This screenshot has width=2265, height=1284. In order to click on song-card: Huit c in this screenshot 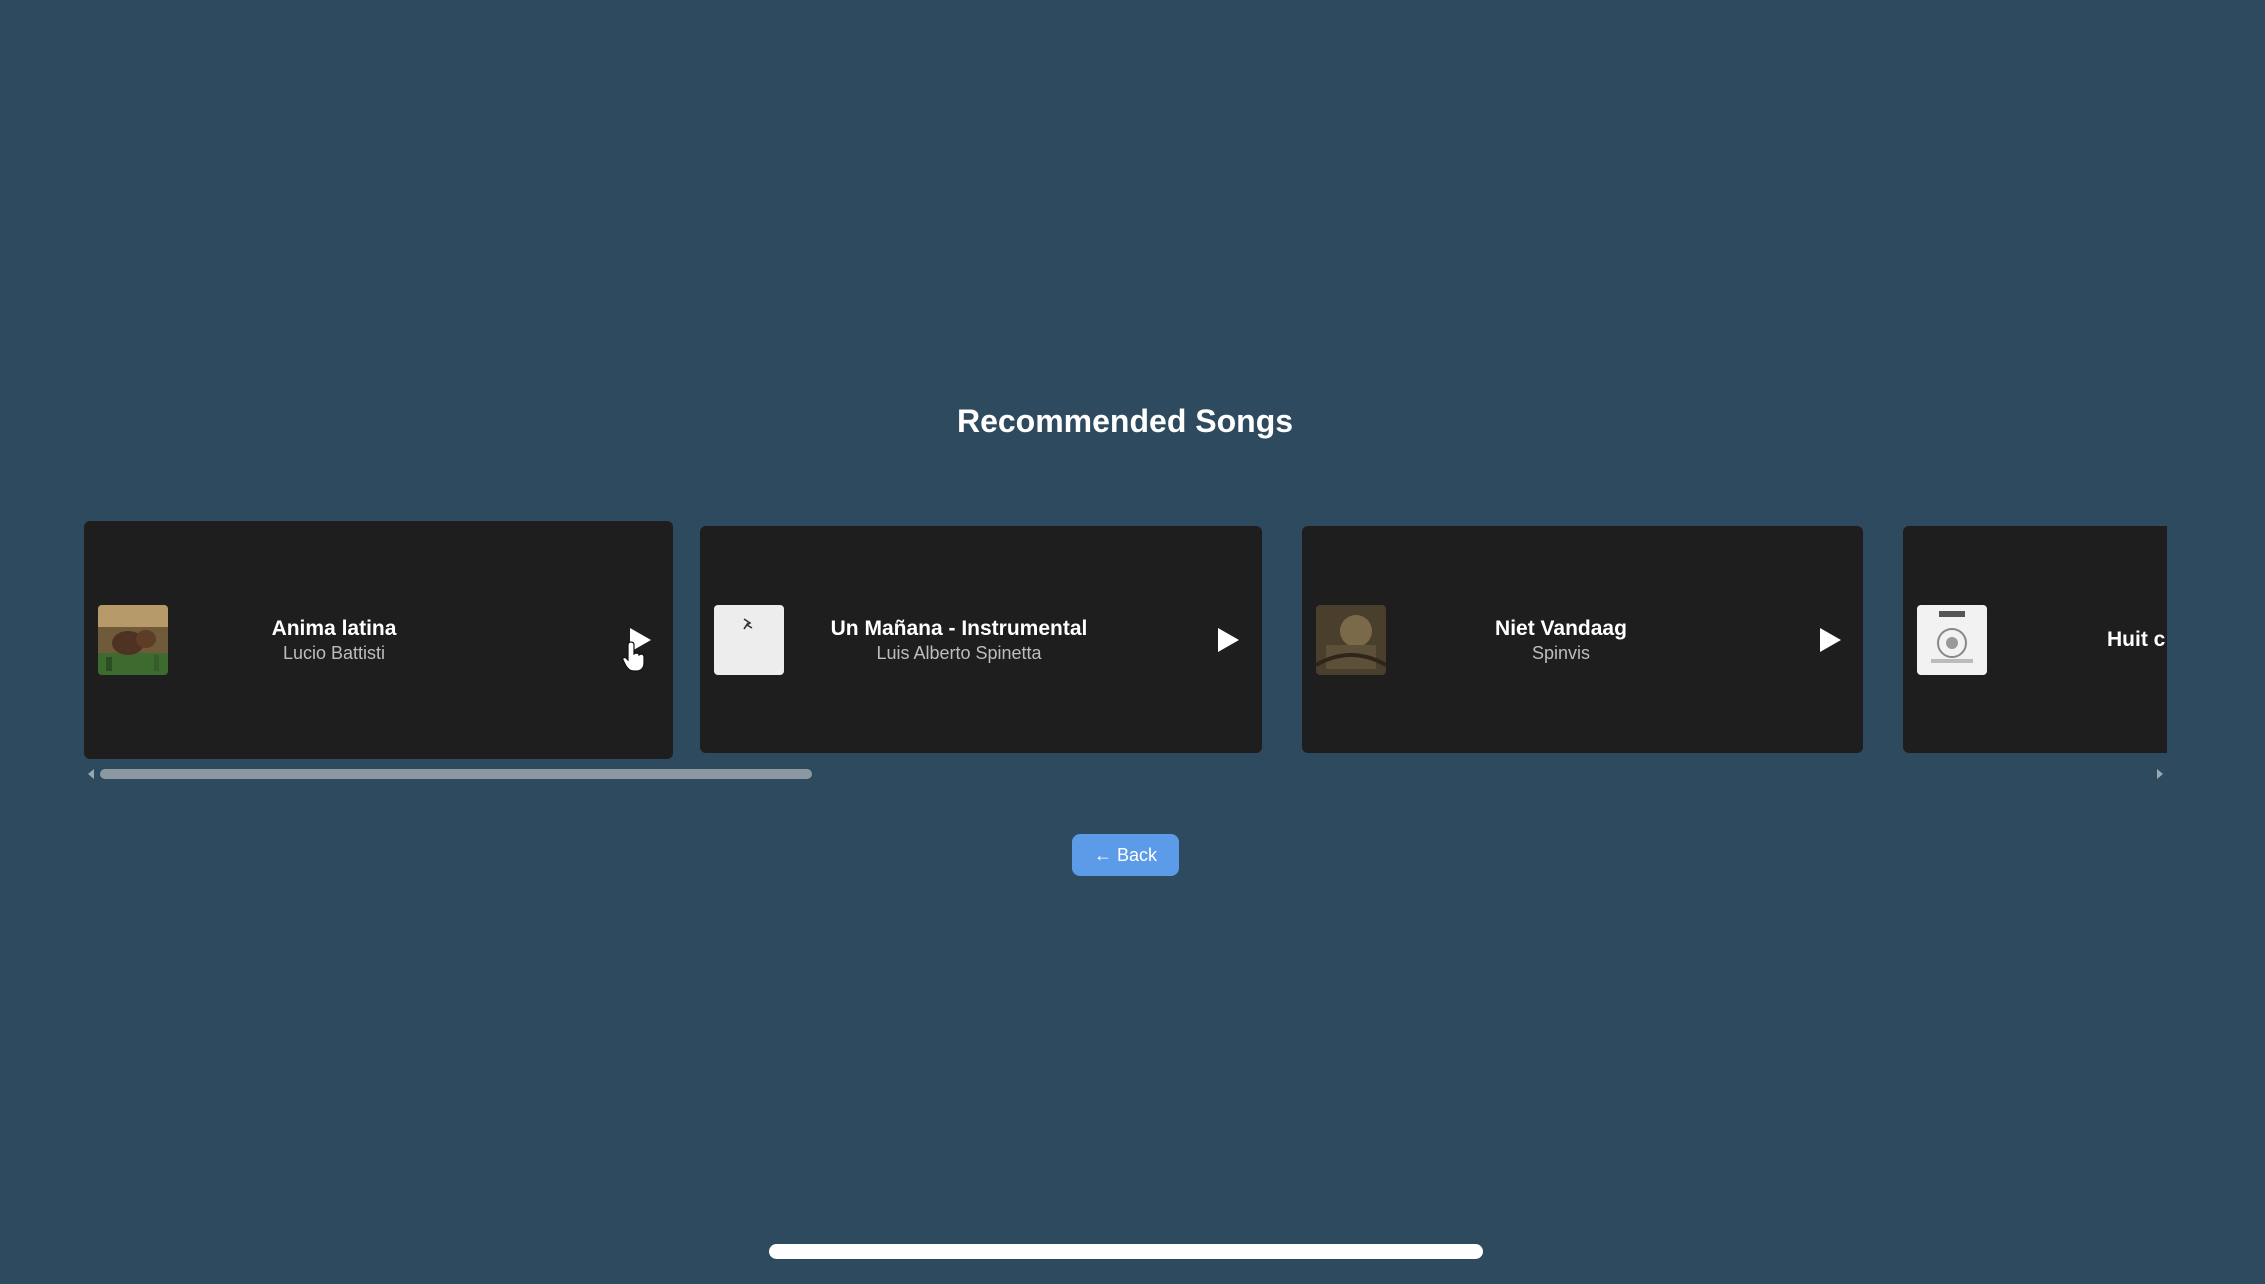, I will do `click(2035, 639)`.